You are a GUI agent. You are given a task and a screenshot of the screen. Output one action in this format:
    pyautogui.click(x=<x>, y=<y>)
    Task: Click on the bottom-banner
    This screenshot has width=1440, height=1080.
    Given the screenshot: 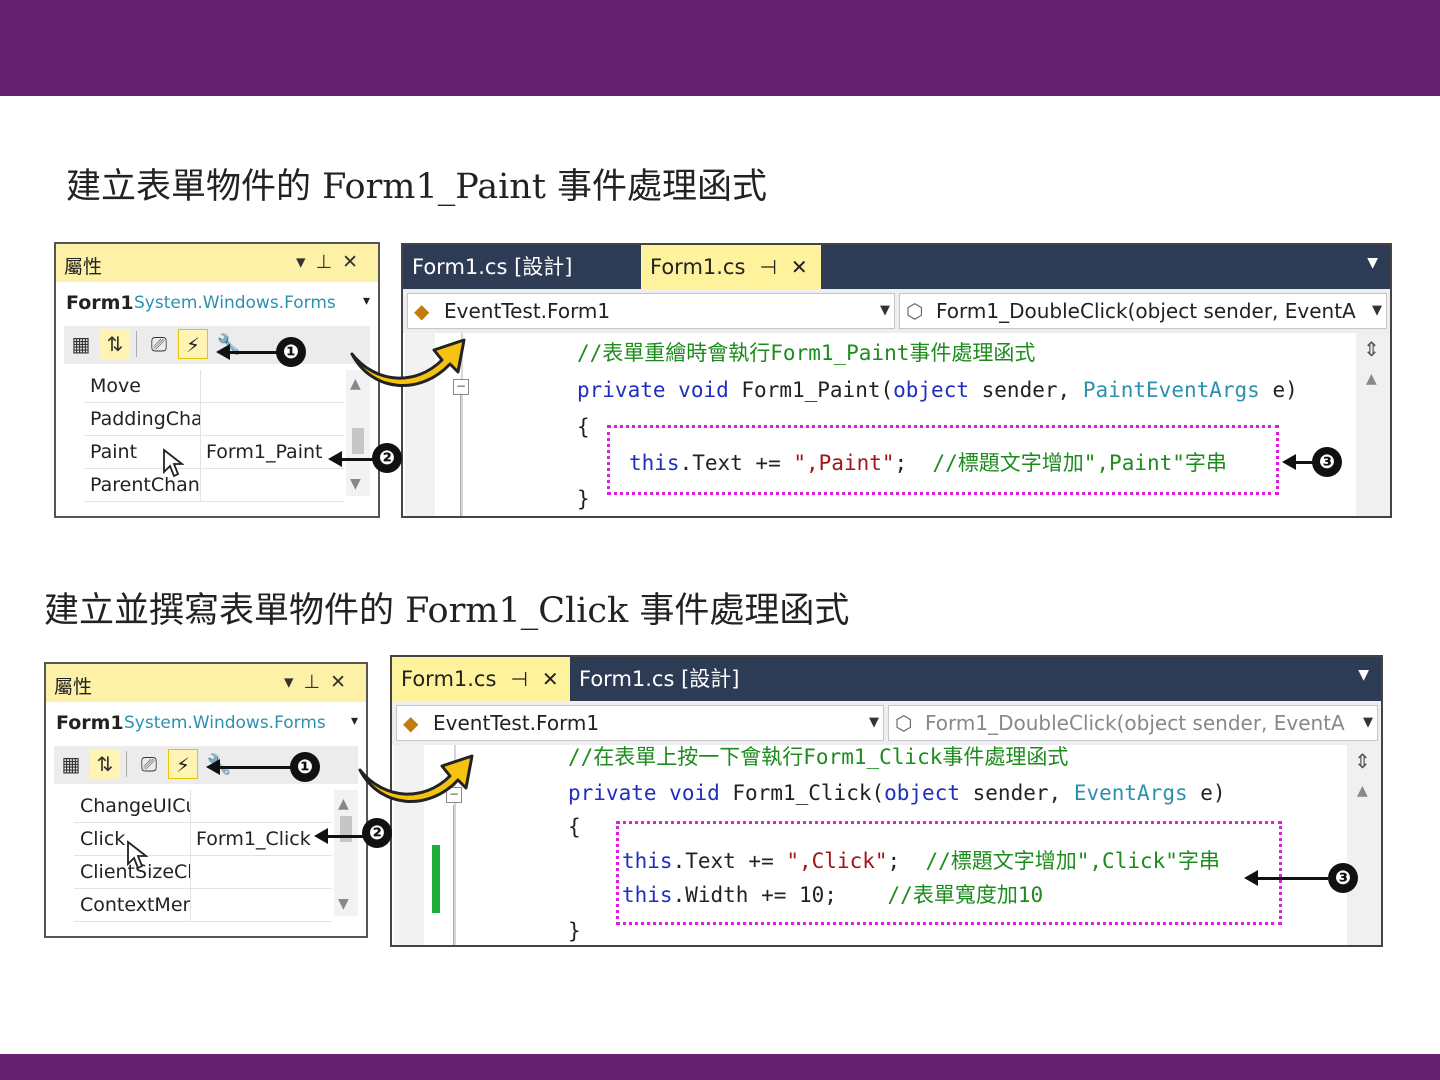 What is the action you would take?
    pyautogui.click(x=720, y=1067)
    